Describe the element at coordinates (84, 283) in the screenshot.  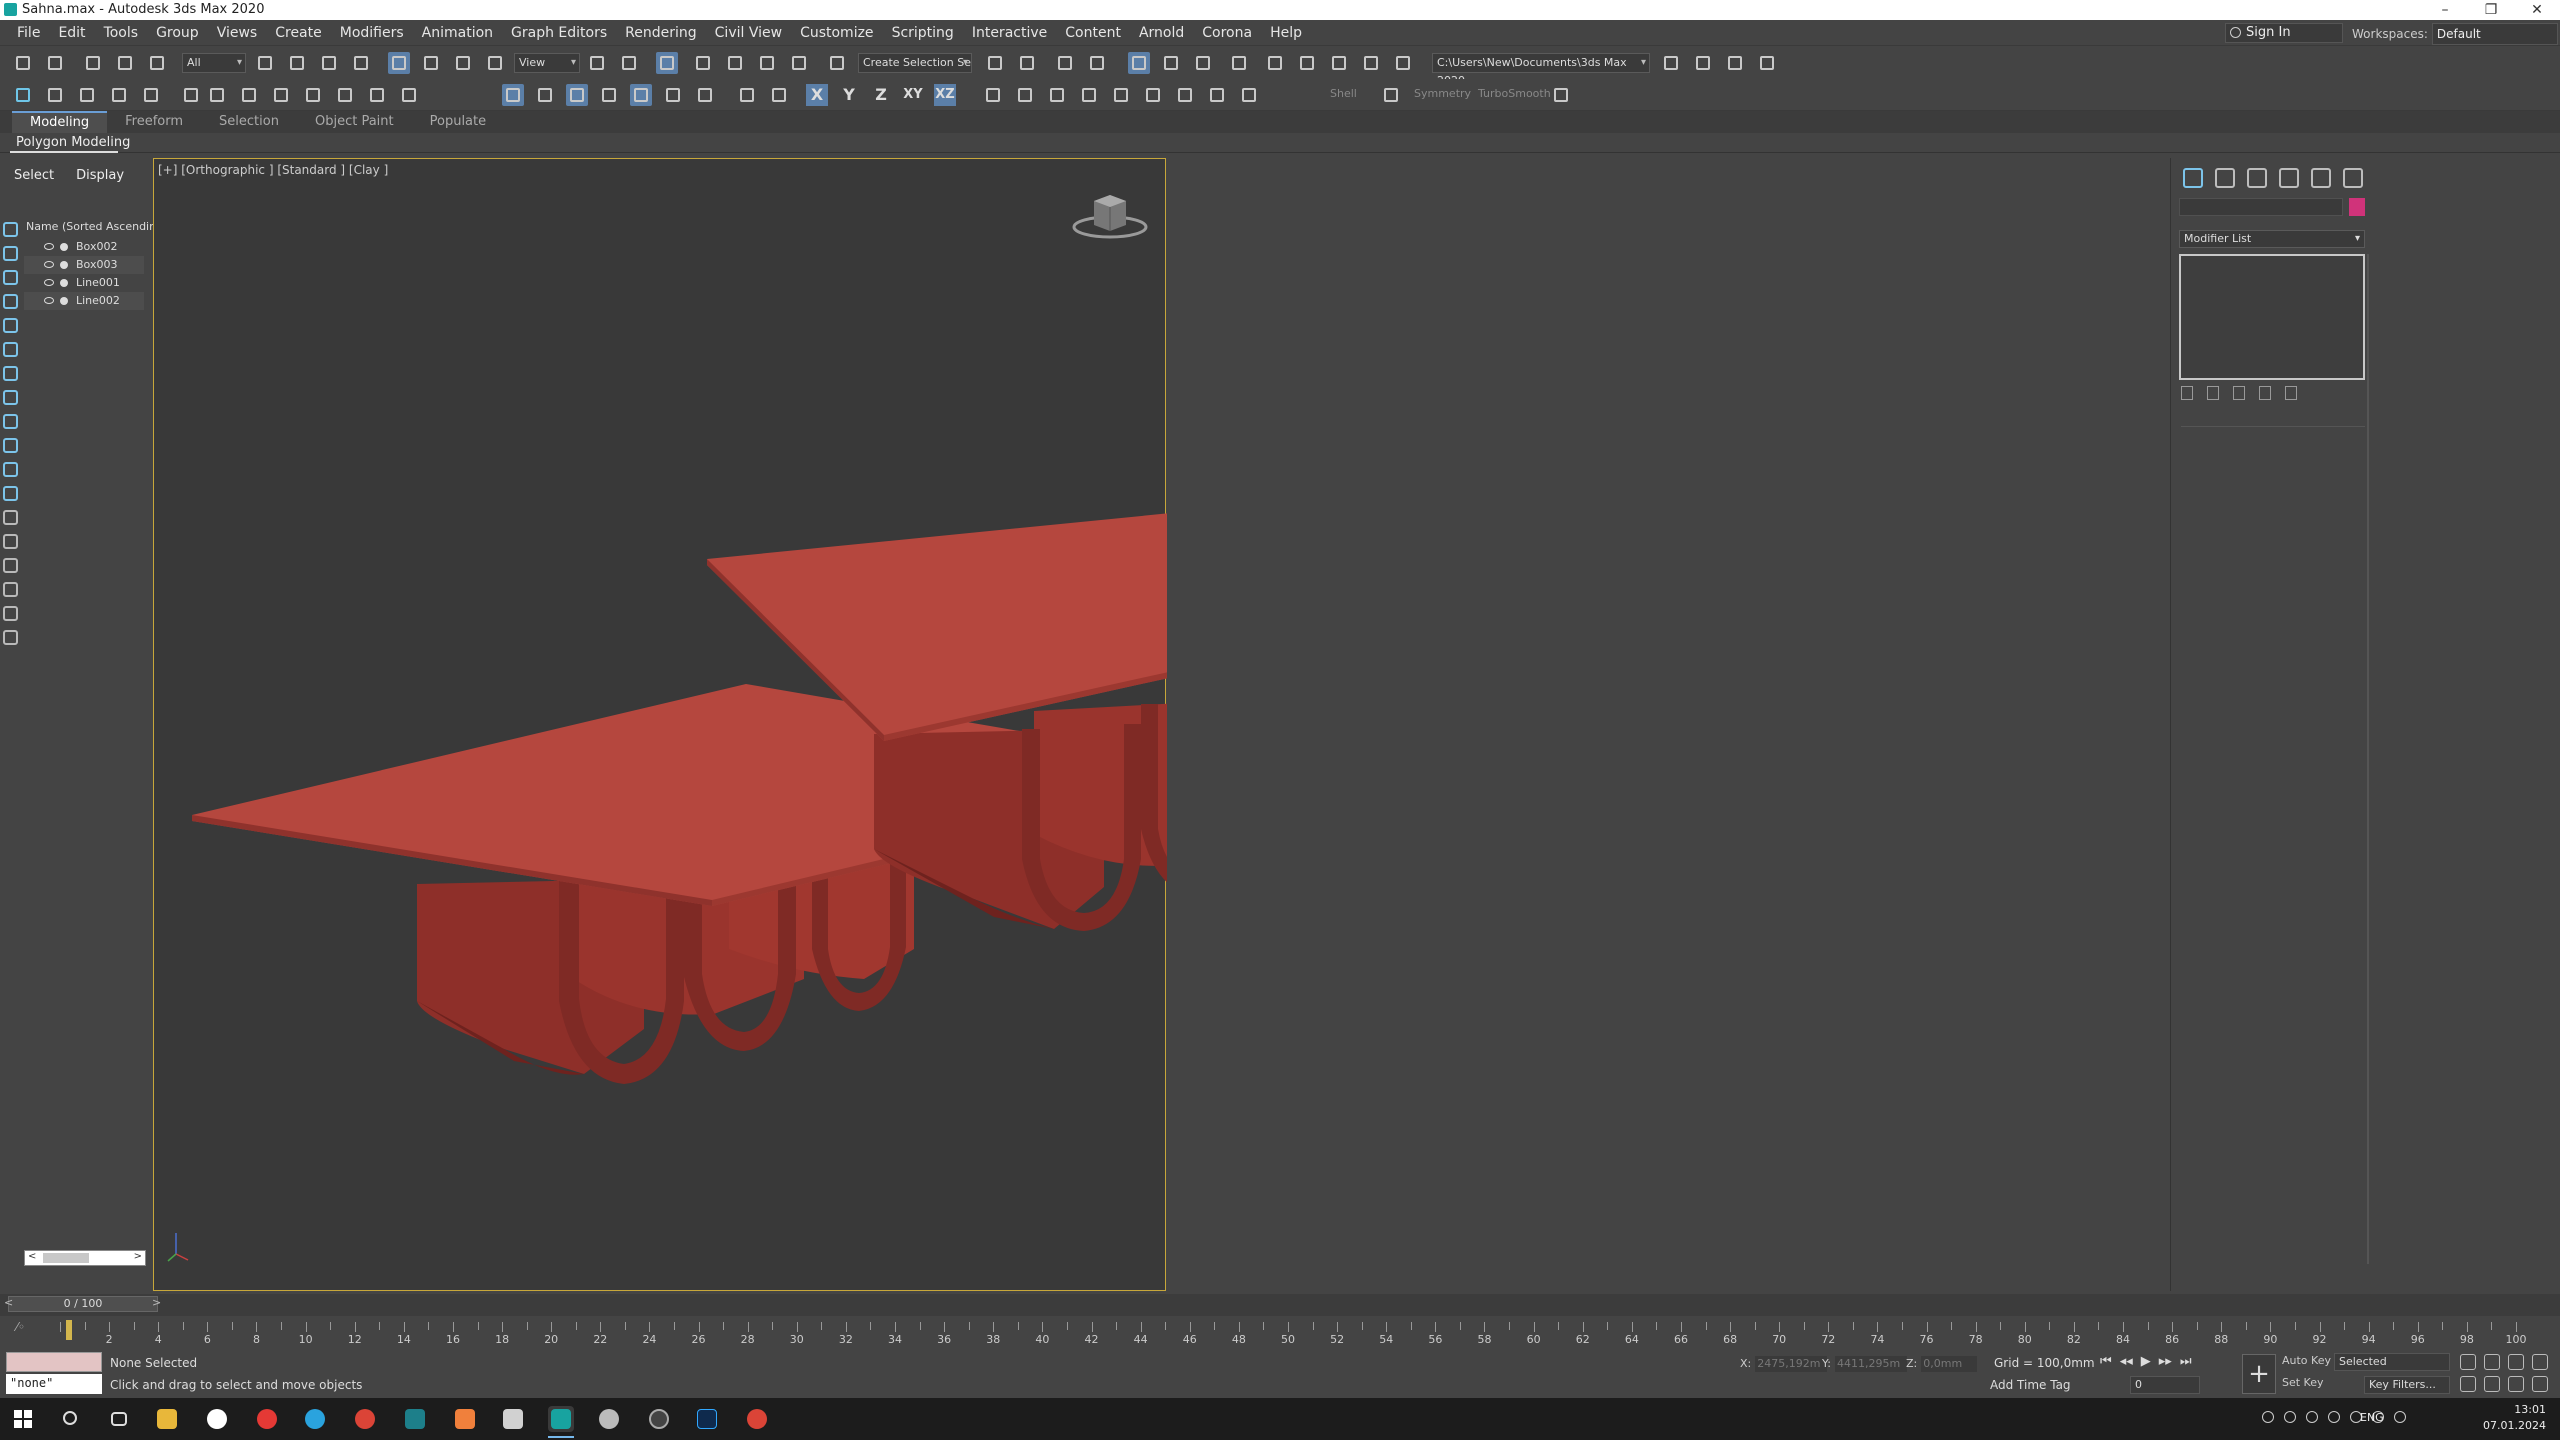
I see `explorer-row: Line001` at that location.